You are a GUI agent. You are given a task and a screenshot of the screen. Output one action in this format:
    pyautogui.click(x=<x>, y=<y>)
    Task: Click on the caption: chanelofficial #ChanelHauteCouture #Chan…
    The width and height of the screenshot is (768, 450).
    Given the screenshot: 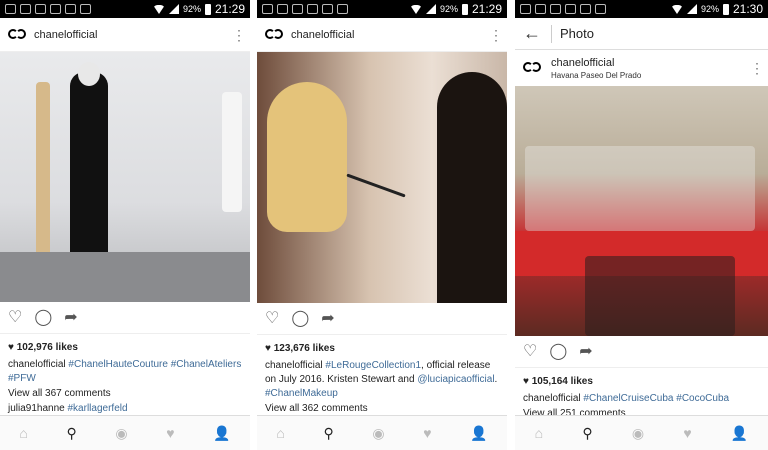 What is the action you would take?
    pyautogui.click(x=125, y=370)
    